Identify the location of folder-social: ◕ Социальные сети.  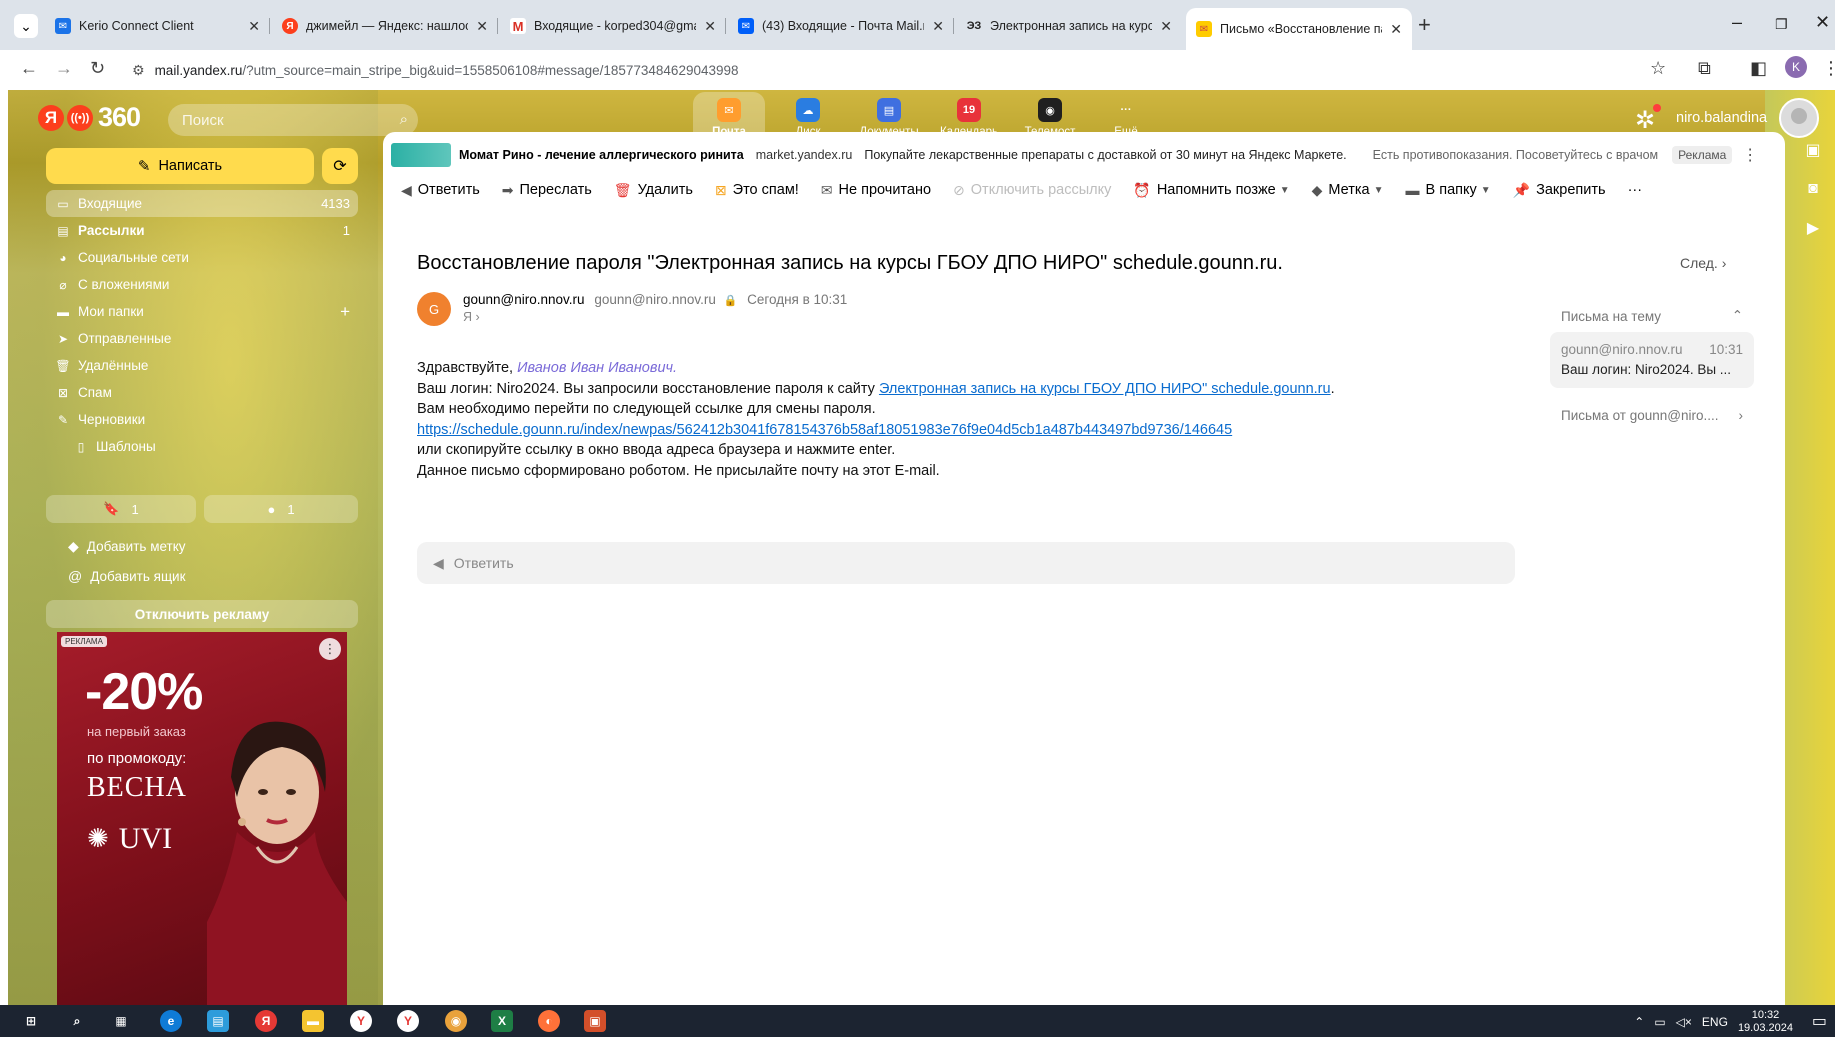
(202, 257).